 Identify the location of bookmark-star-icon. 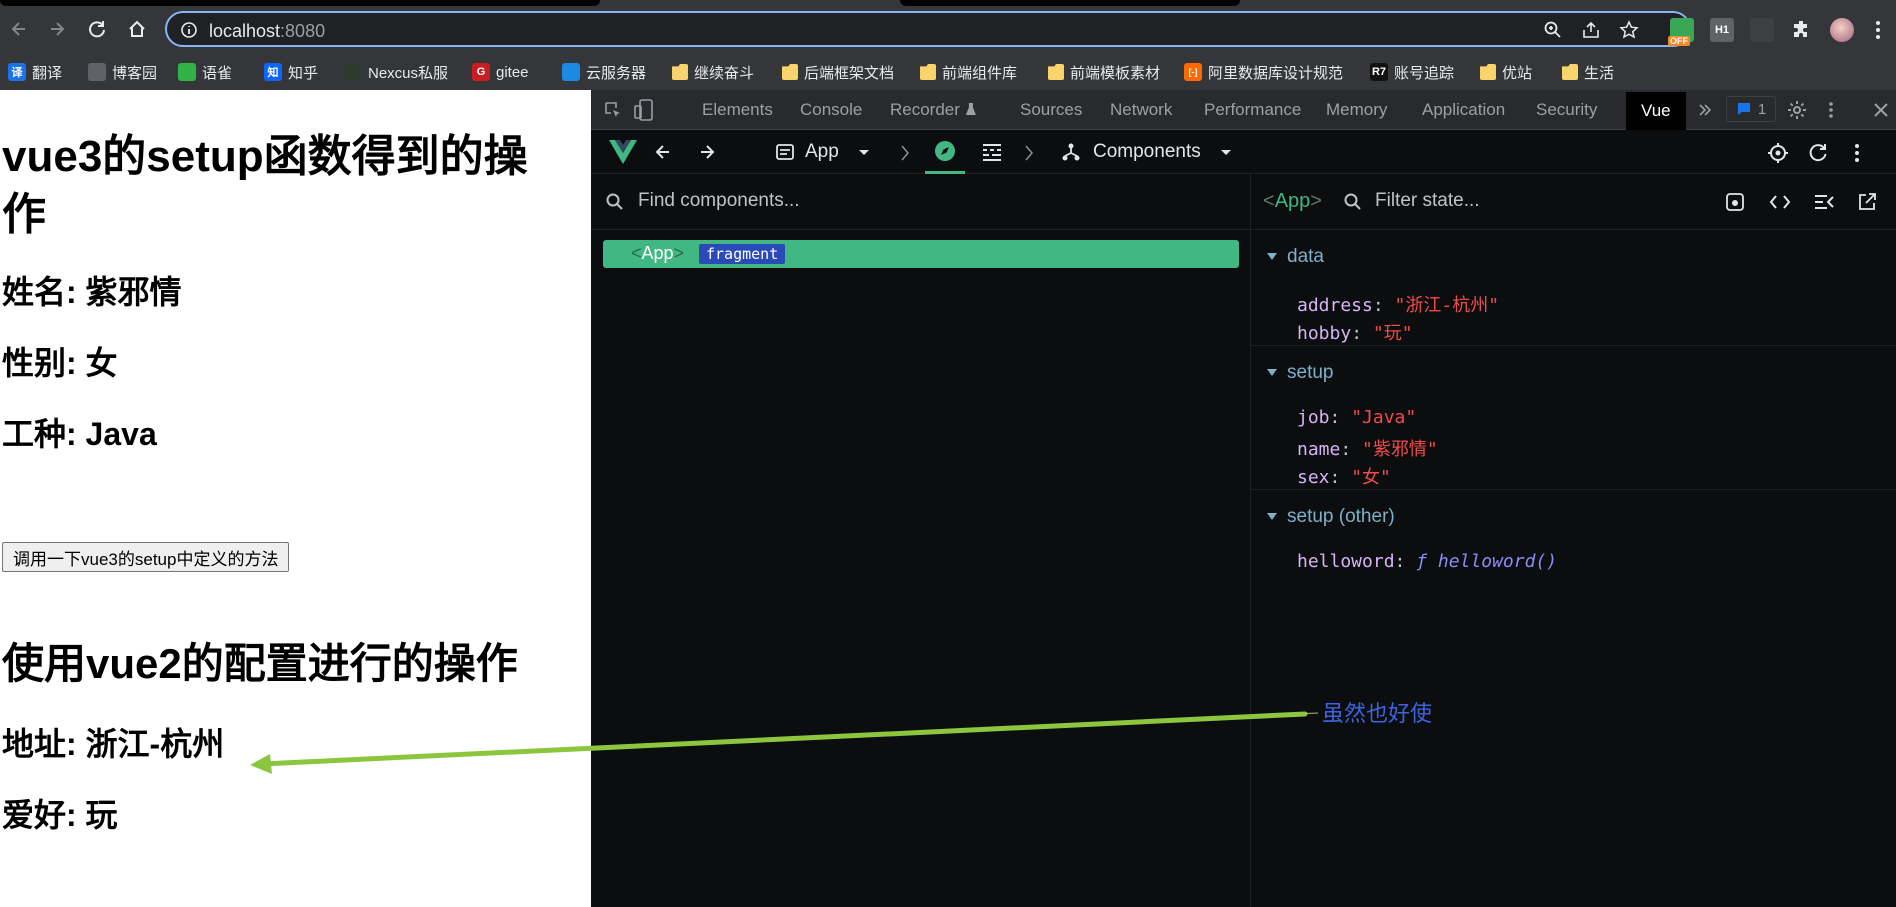
(1629, 30).